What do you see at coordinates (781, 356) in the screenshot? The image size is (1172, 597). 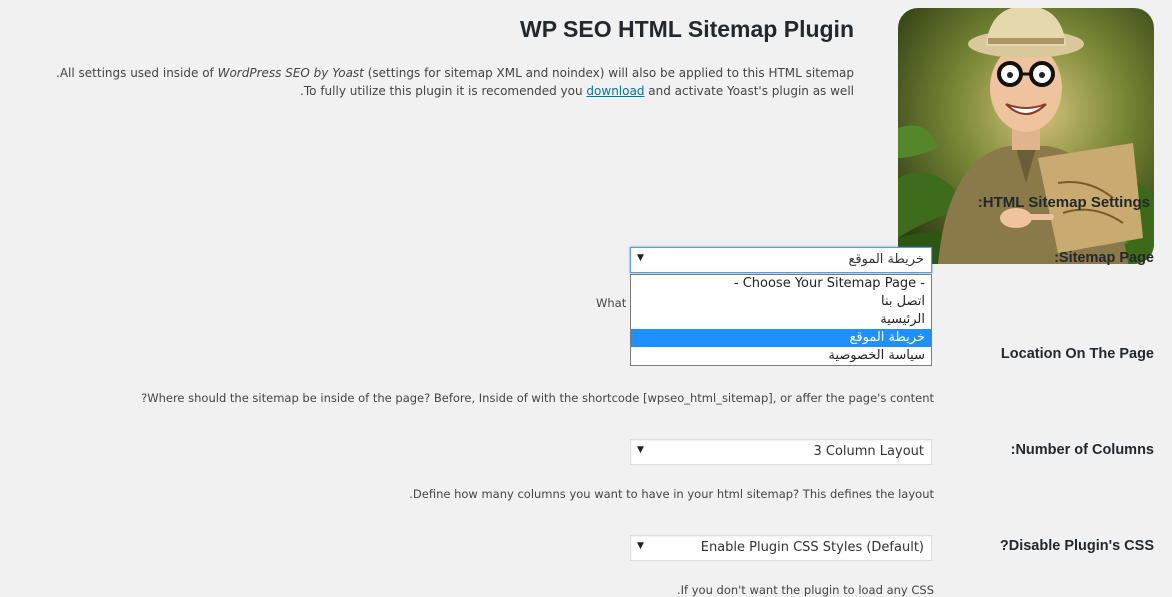 I see `sitemap-page-option: سياسة الخصوصية` at bounding box center [781, 356].